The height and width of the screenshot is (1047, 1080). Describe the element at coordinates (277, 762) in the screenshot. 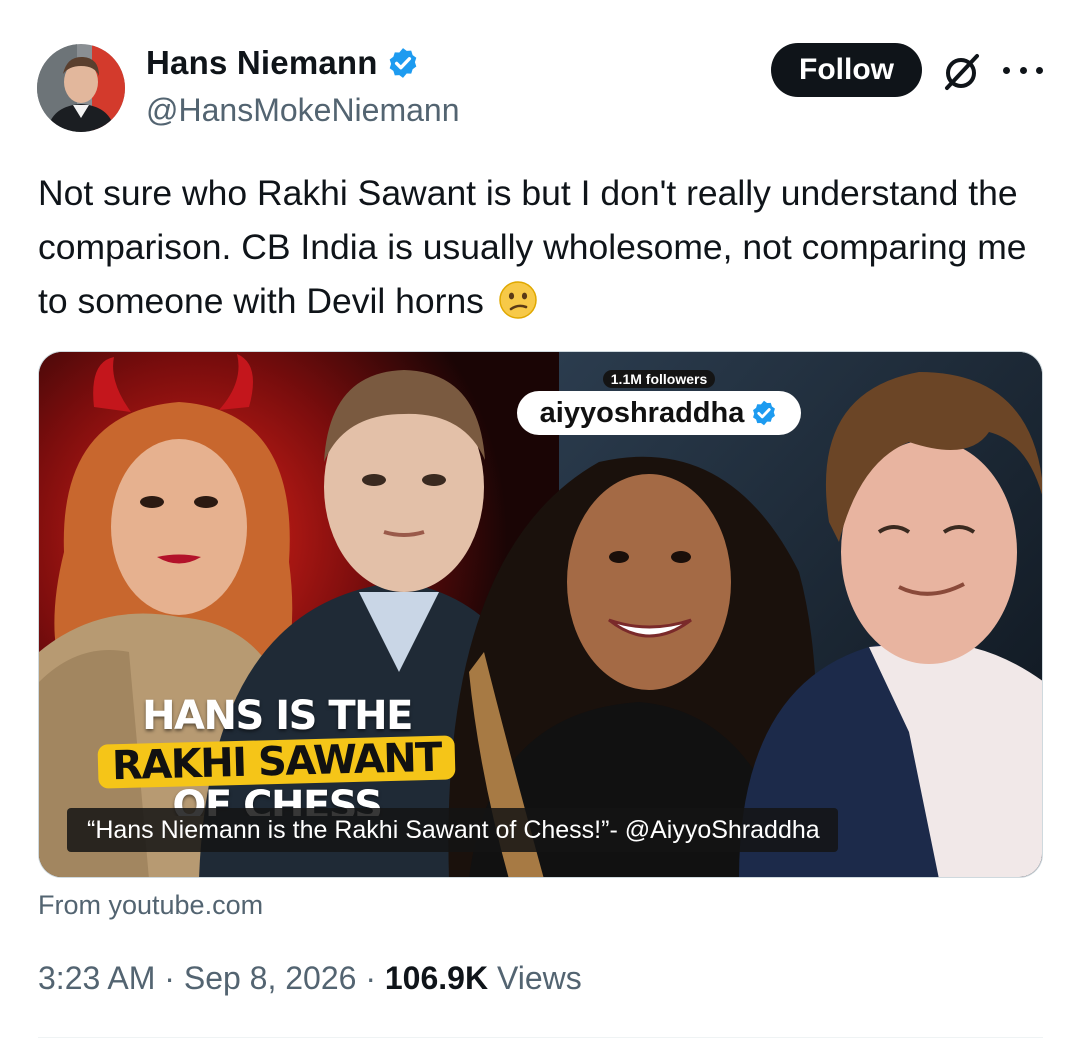

I see `thumbnail-title-line-2: RAKHI SAWANT` at that location.